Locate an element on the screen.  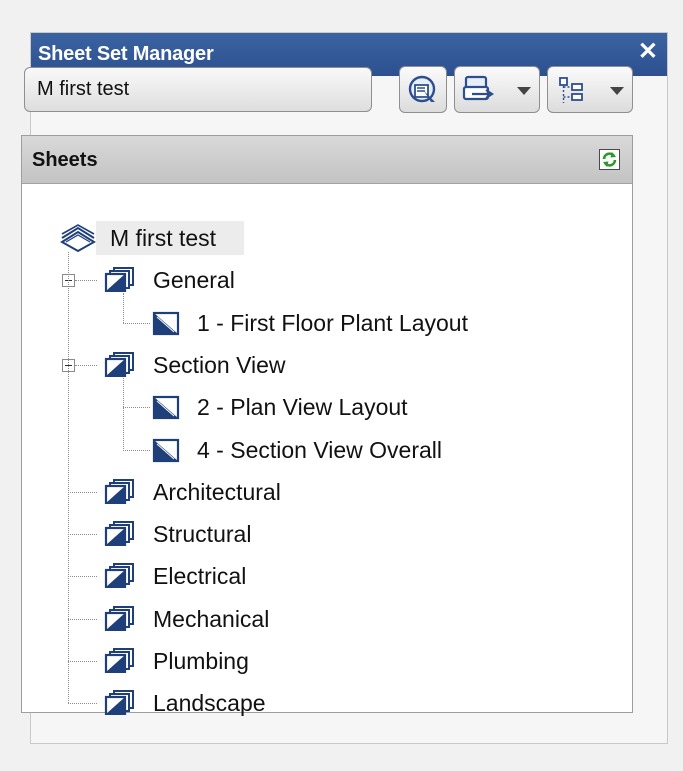
subset-section-view: Section View is located at coordinates (219, 365).